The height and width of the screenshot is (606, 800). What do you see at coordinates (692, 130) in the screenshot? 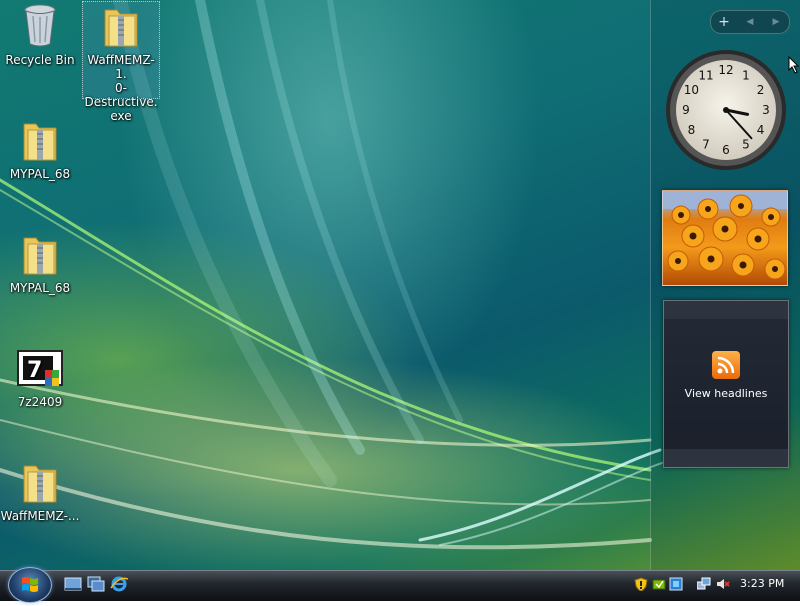
I see `clock-number: 8` at bounding box center [692, 130].